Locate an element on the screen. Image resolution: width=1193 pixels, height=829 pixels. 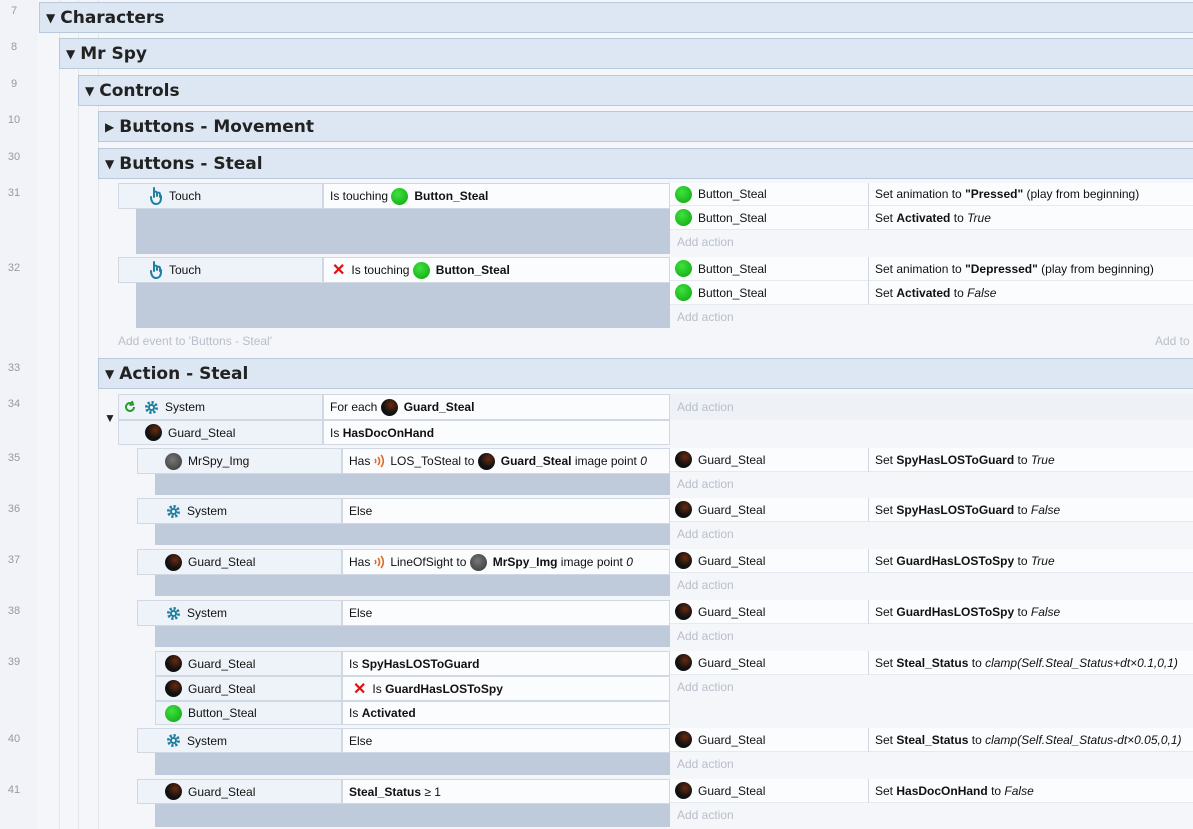
condition-param: Steal_Status is located at coordinates (385, 791).